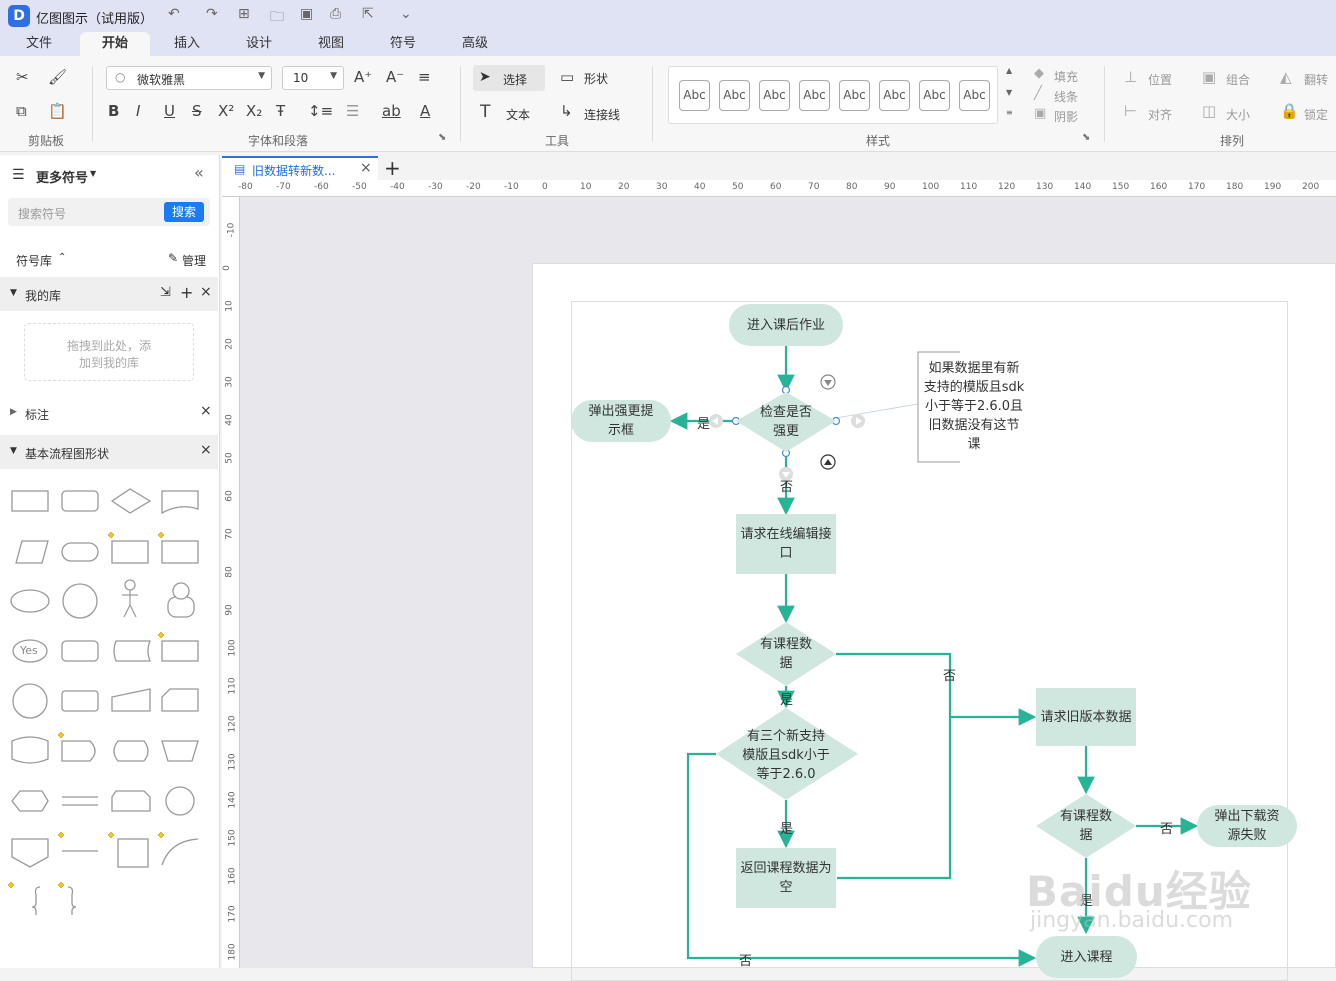 The height and width of the screenshot is (981, 1336). What do you see at coordinates (1247, 826) in the screenshot?
I see `download-failed-popup-node: 弹出下载资 源失败` at bounding box center [1247, 826].